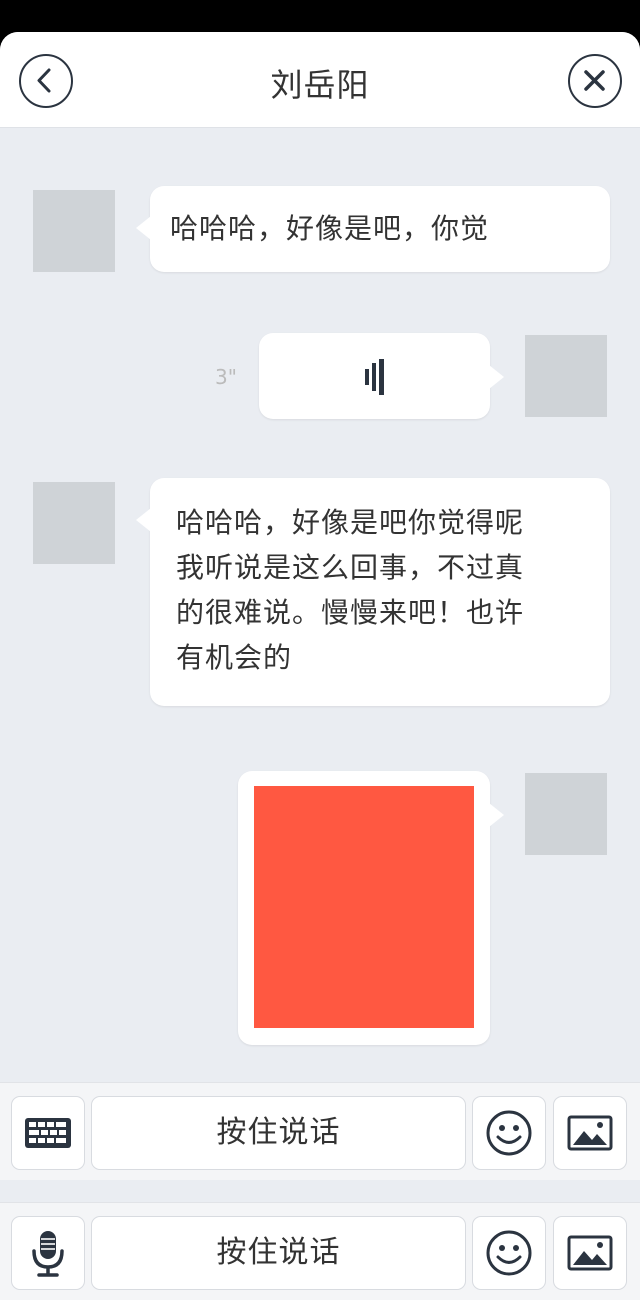 The width and height of the screenshot is (640, 1300). I want to click on status-bar, so click(320, 17).